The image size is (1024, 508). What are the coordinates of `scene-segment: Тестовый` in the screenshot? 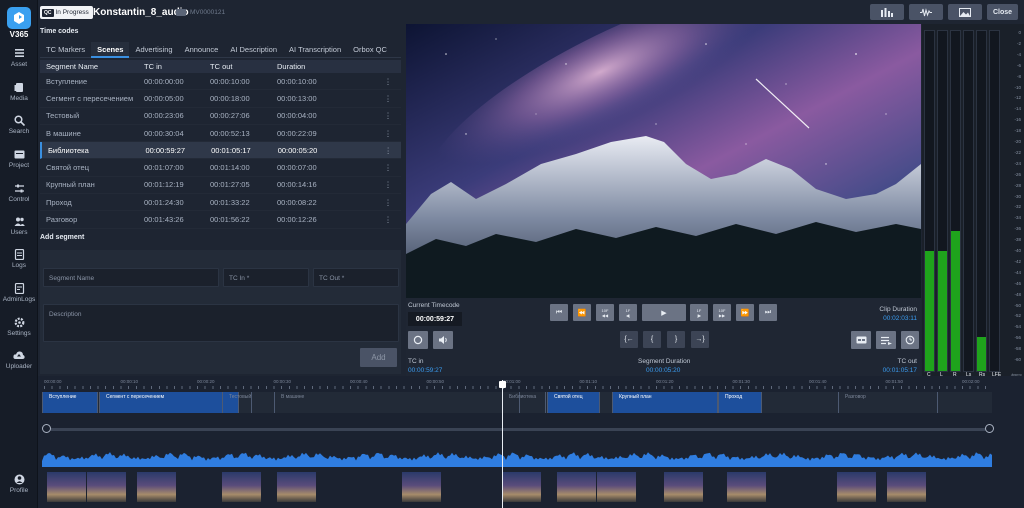 It's located at (237, 402).